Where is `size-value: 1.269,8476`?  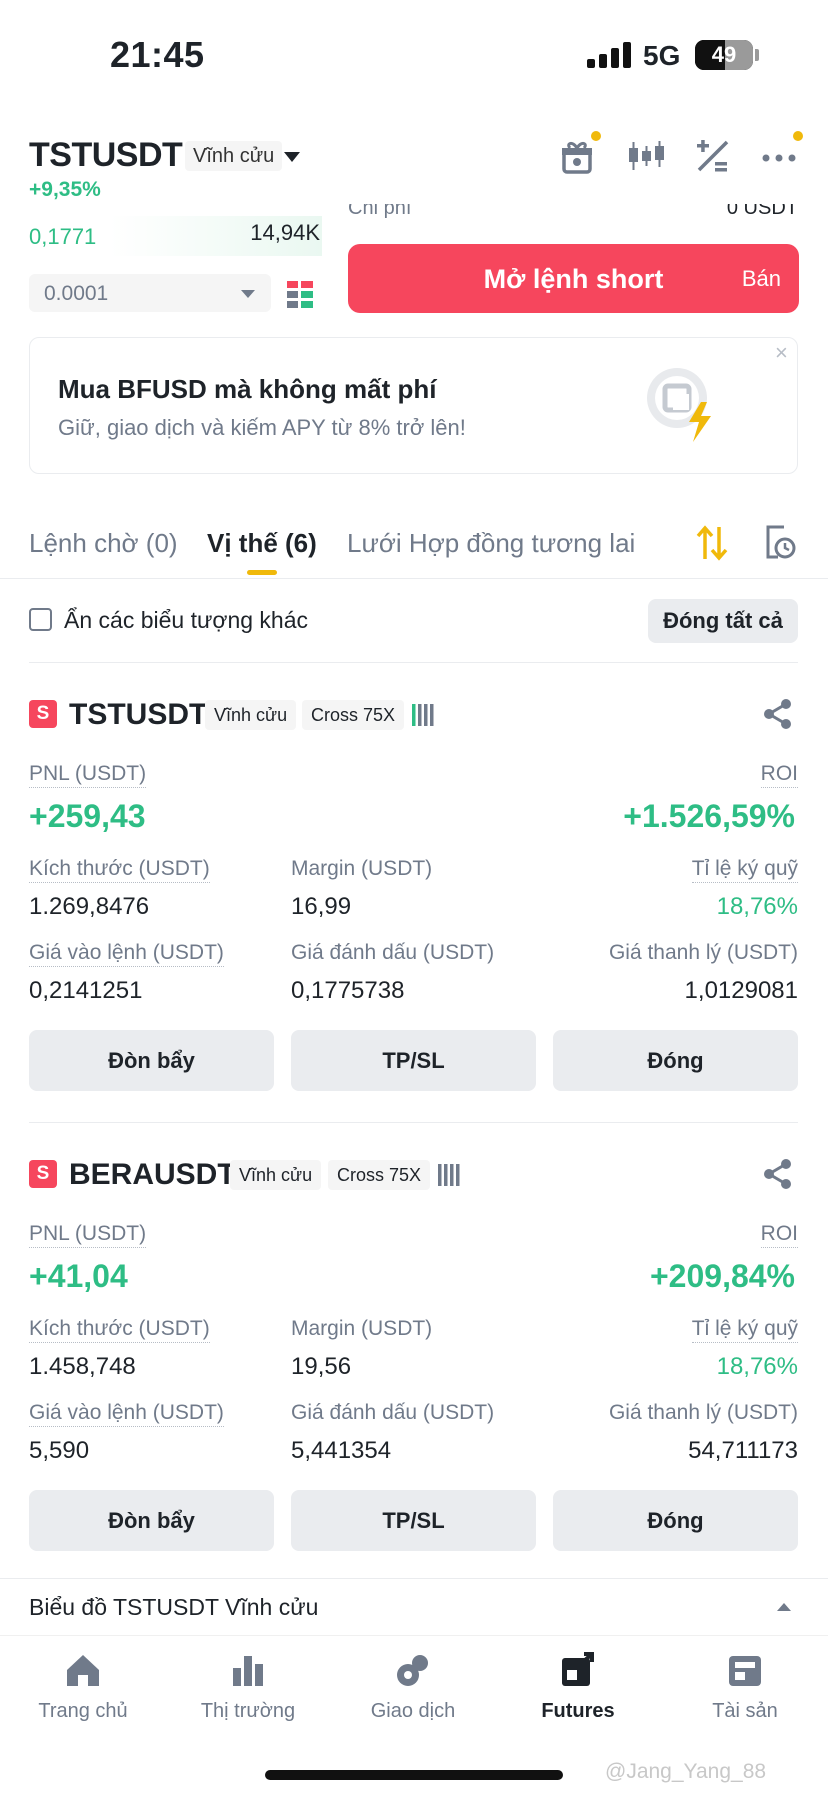
size-value: 1.269,8476 is located at coordinates (89, 906).